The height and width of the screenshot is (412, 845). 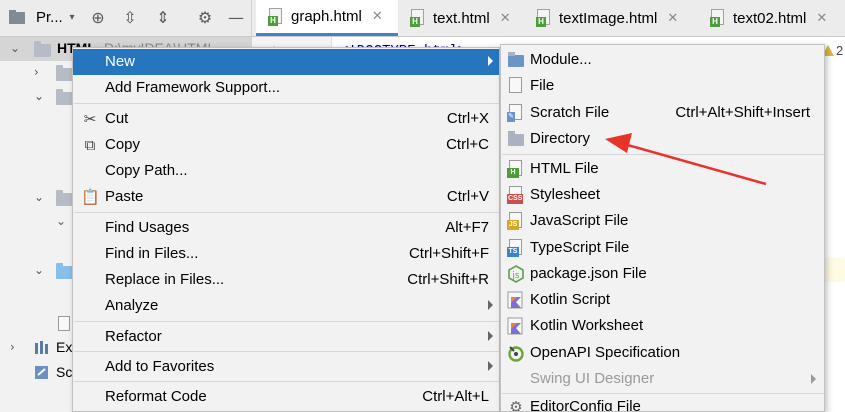 I want to click on javascript-file-icon: JS, so click(x=516, y=221).